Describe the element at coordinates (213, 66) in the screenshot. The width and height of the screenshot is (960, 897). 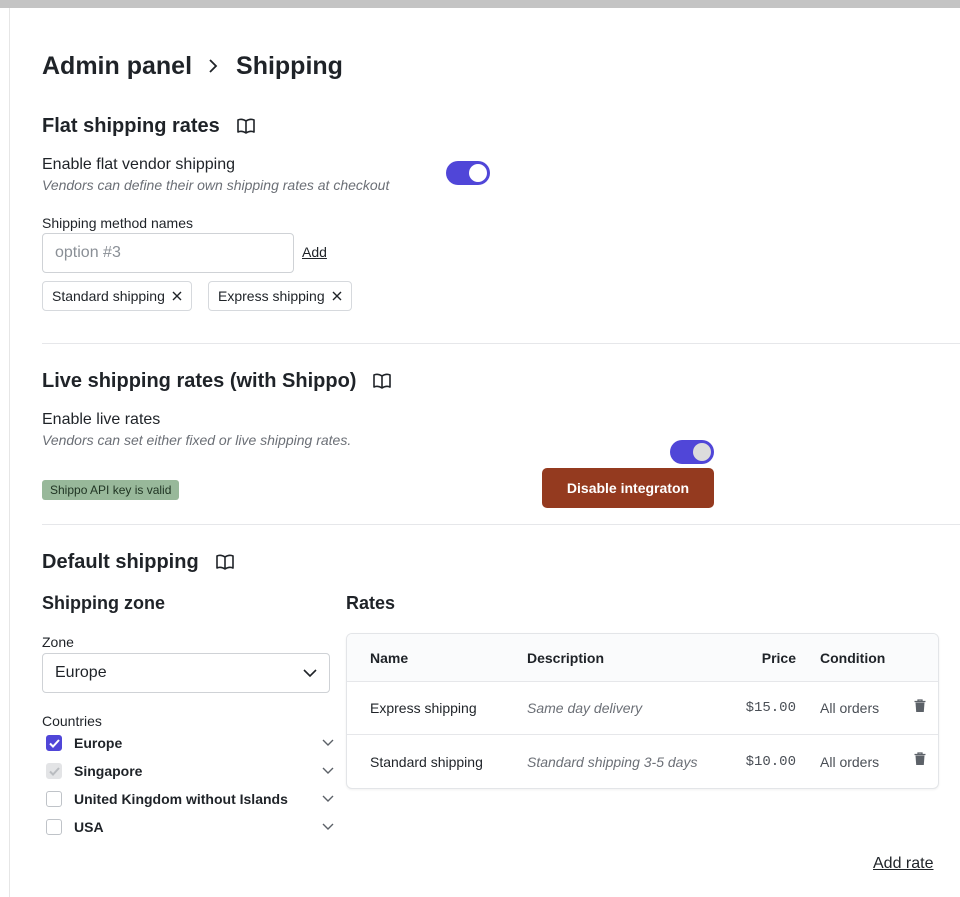
I see `chevron-right-icon` at that location.